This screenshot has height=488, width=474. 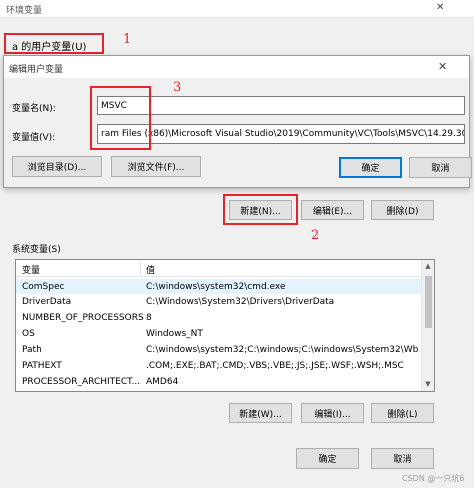 What do you see at coordinates (218, 381) in the screenshot?
I see `table-row: PROCESSOR_ARCHITECT... AMD64` at bounding box center [218, 381].